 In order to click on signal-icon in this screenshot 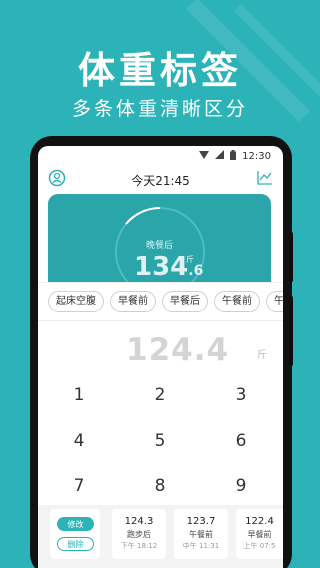, I will do `click(220, 156)`.